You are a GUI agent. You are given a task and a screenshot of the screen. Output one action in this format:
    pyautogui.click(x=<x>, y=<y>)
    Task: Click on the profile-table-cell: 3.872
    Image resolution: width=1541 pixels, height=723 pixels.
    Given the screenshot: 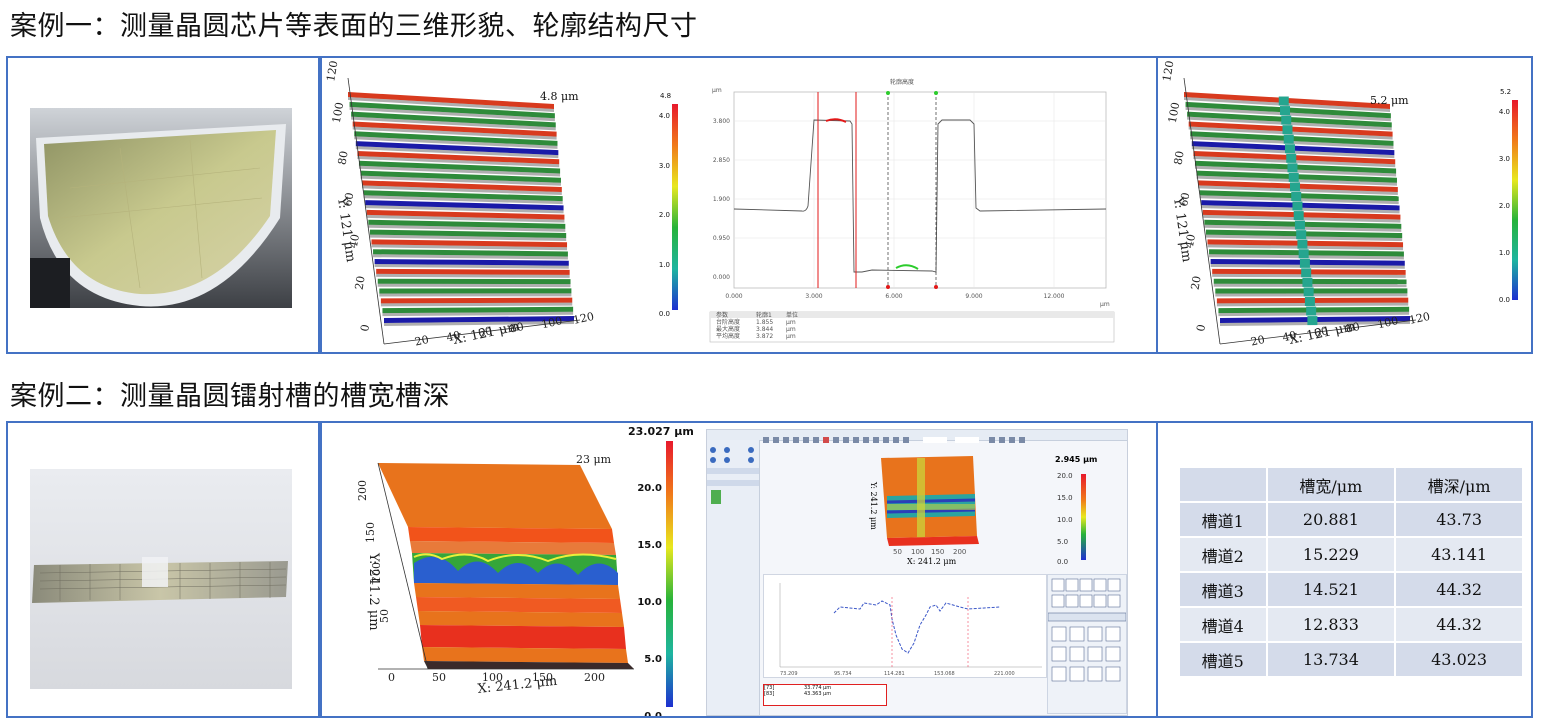 What is the action you would take?
    pyautogui.click(x=764, y=336)
    